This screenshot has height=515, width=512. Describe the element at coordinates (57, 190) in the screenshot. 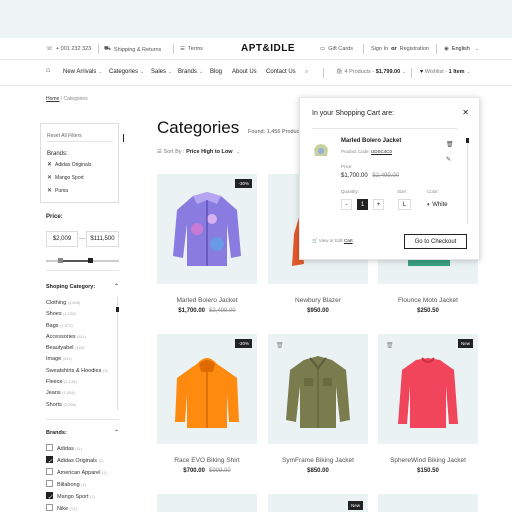

I see `active-filter-chip: ✕ Puma` at that location.